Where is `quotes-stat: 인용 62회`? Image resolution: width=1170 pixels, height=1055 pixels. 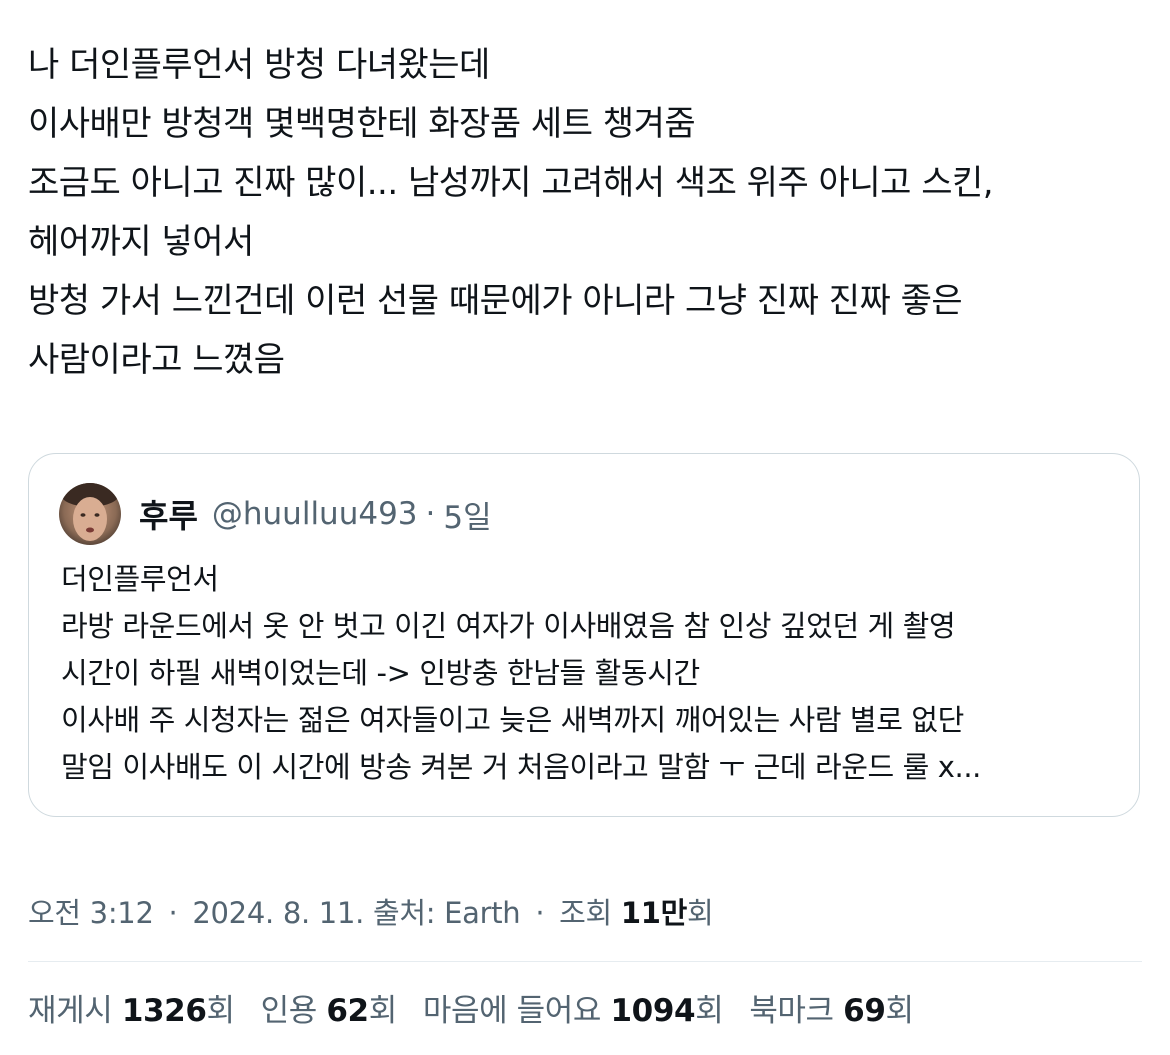 quotes-stat: 인용 62회 is located at coordinates (329, 1007).